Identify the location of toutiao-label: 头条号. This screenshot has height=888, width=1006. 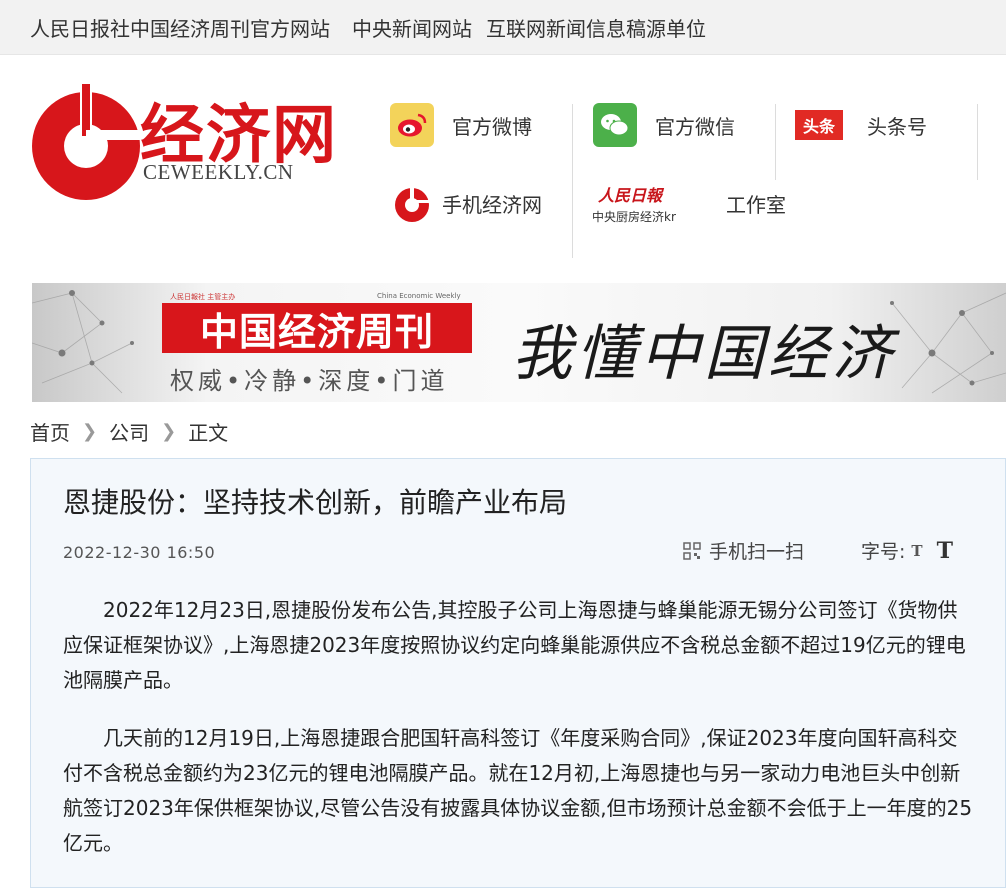
(897, 126).